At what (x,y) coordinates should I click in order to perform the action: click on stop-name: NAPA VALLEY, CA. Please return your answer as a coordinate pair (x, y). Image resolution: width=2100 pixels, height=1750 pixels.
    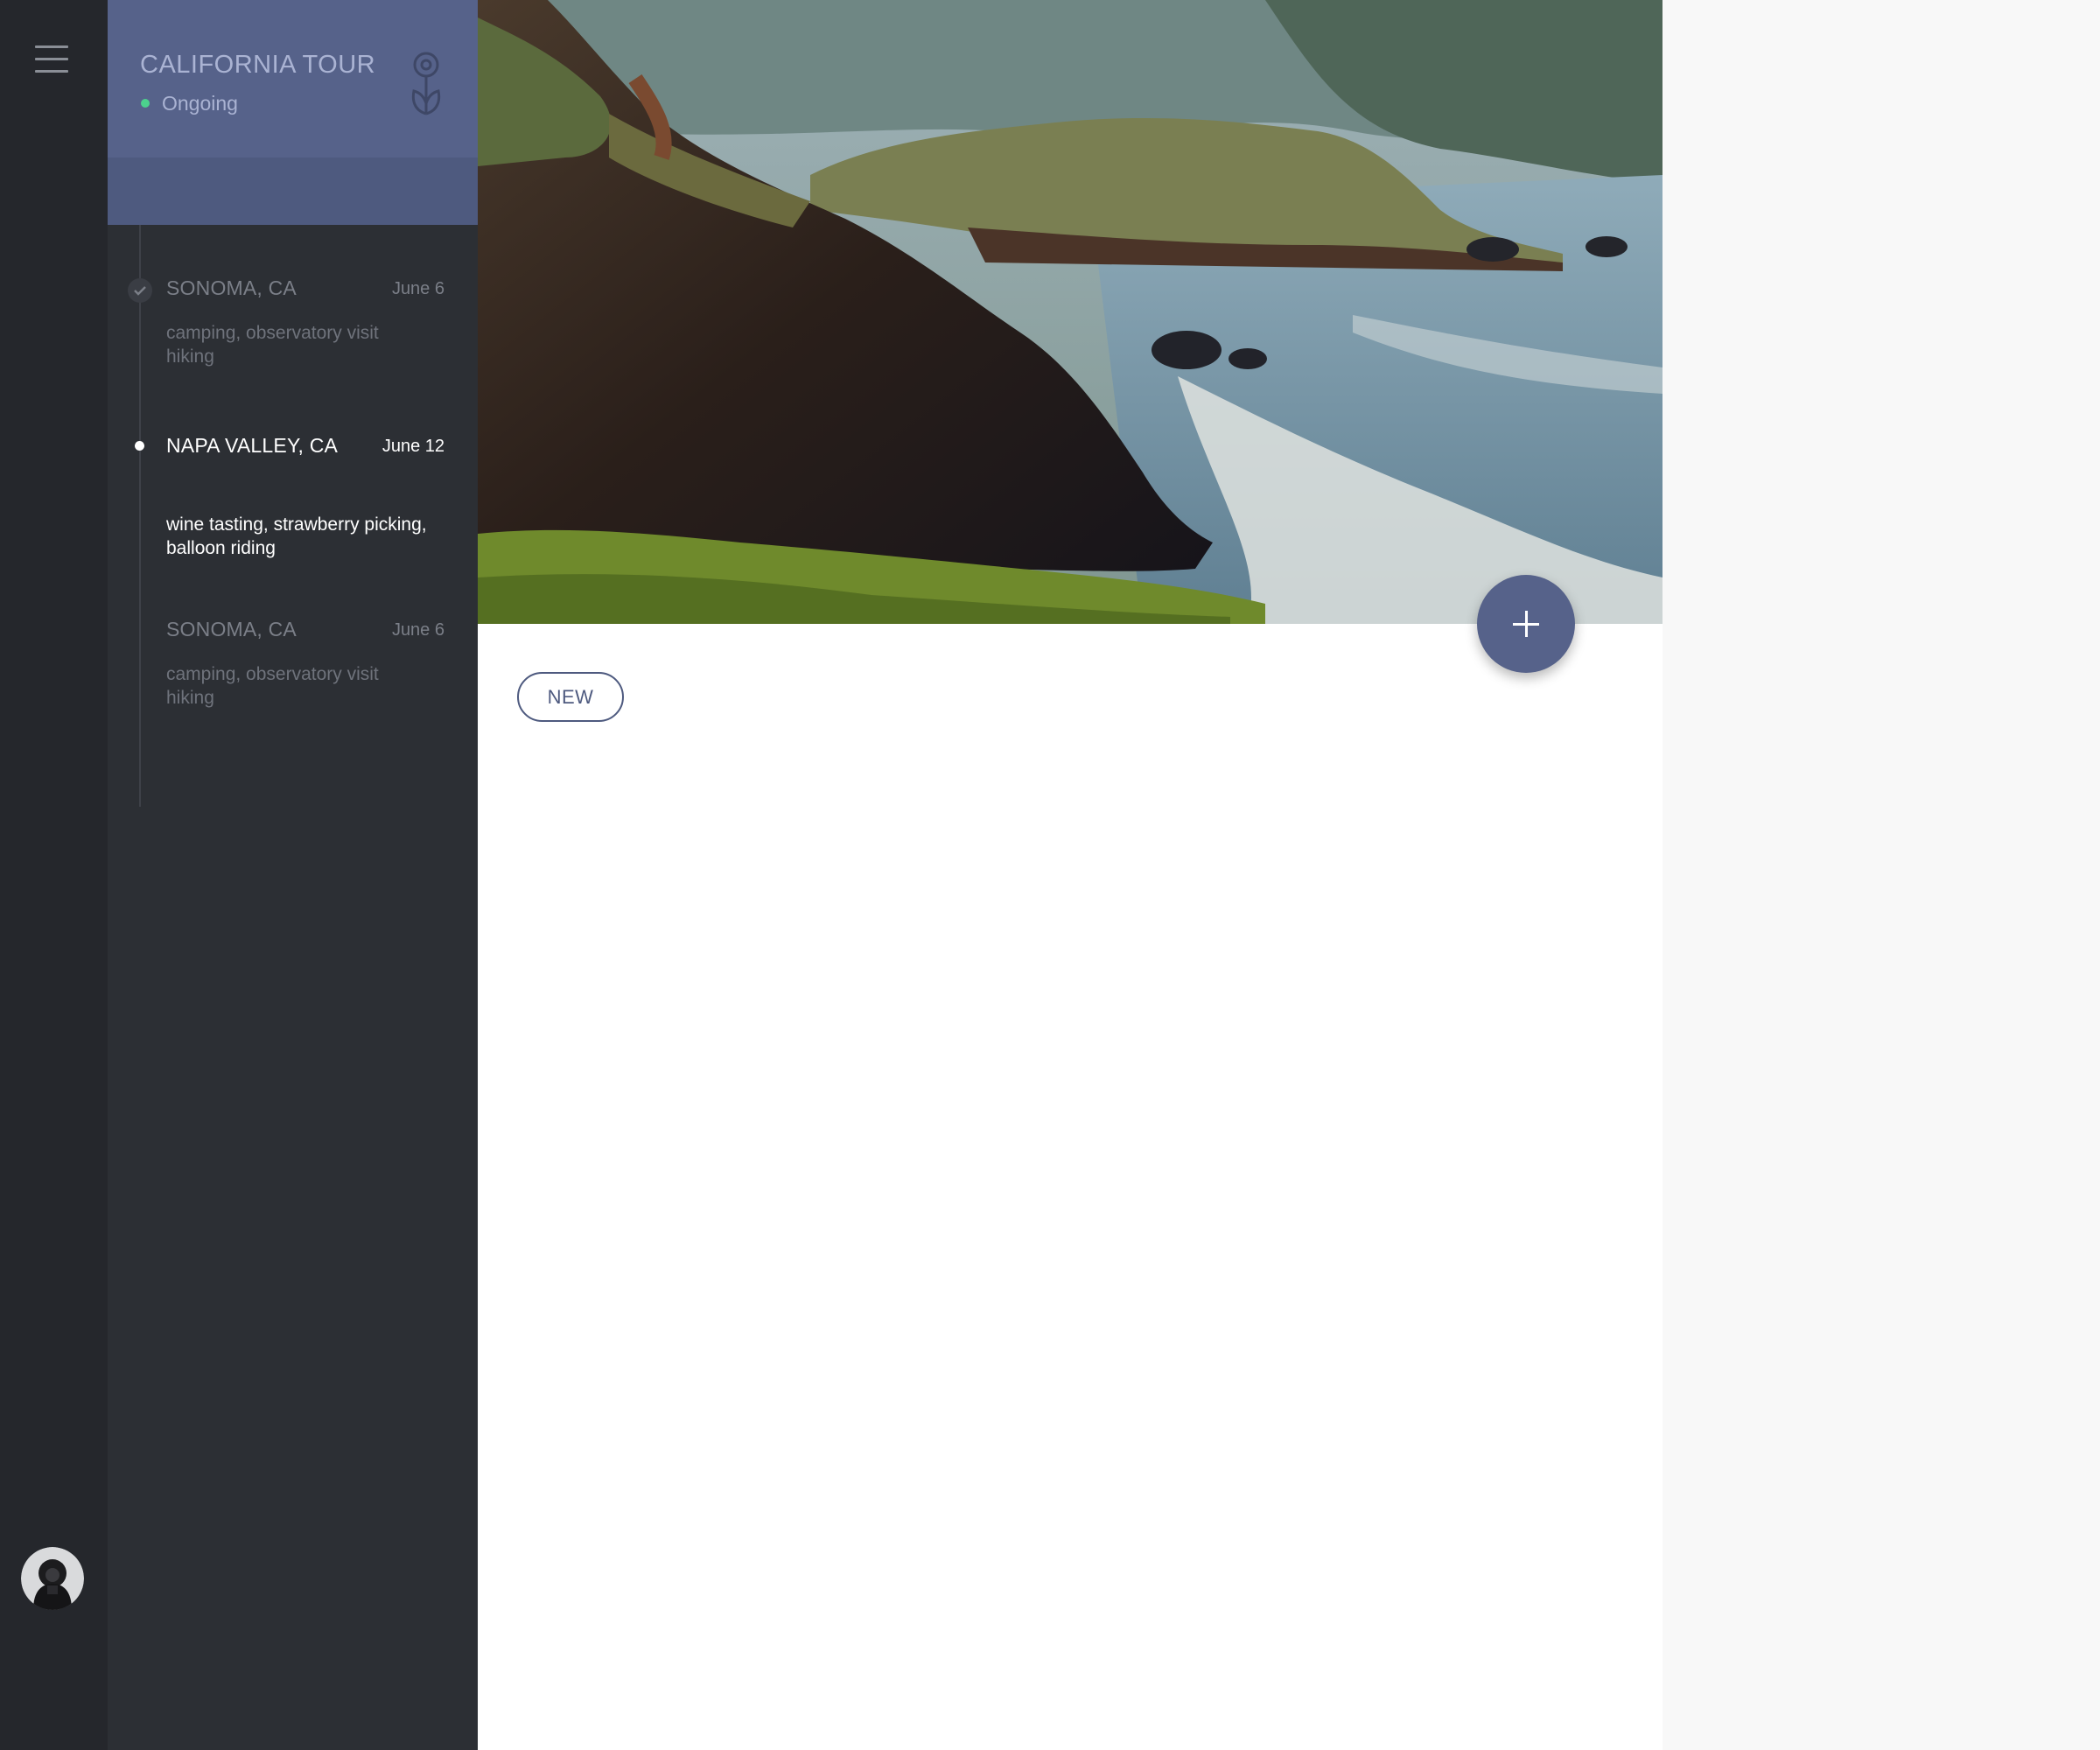
    Looking at the image, I should click on (252, 445).